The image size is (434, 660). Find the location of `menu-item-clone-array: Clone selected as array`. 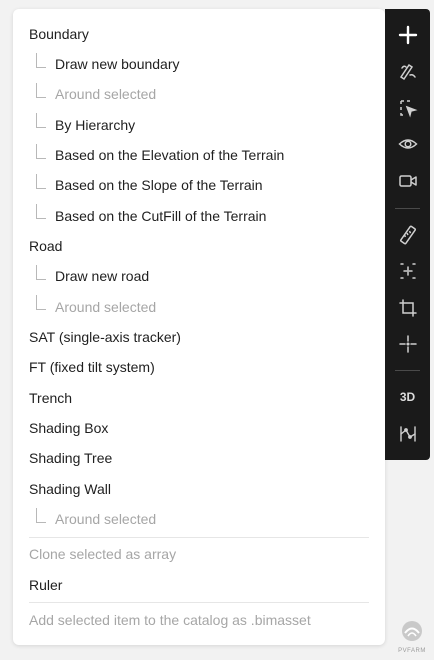

menu-item-clone-array: Clone selected as array is located at coordinates (103, 554).